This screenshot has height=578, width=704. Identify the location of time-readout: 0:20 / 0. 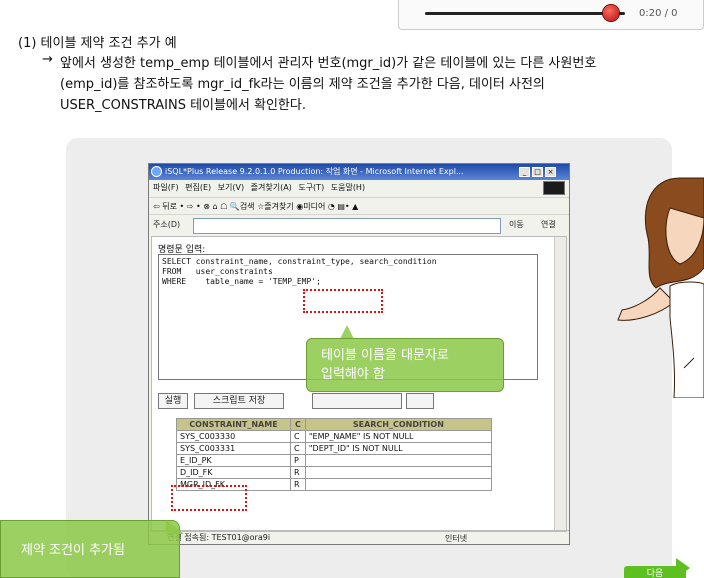
(658, 13).